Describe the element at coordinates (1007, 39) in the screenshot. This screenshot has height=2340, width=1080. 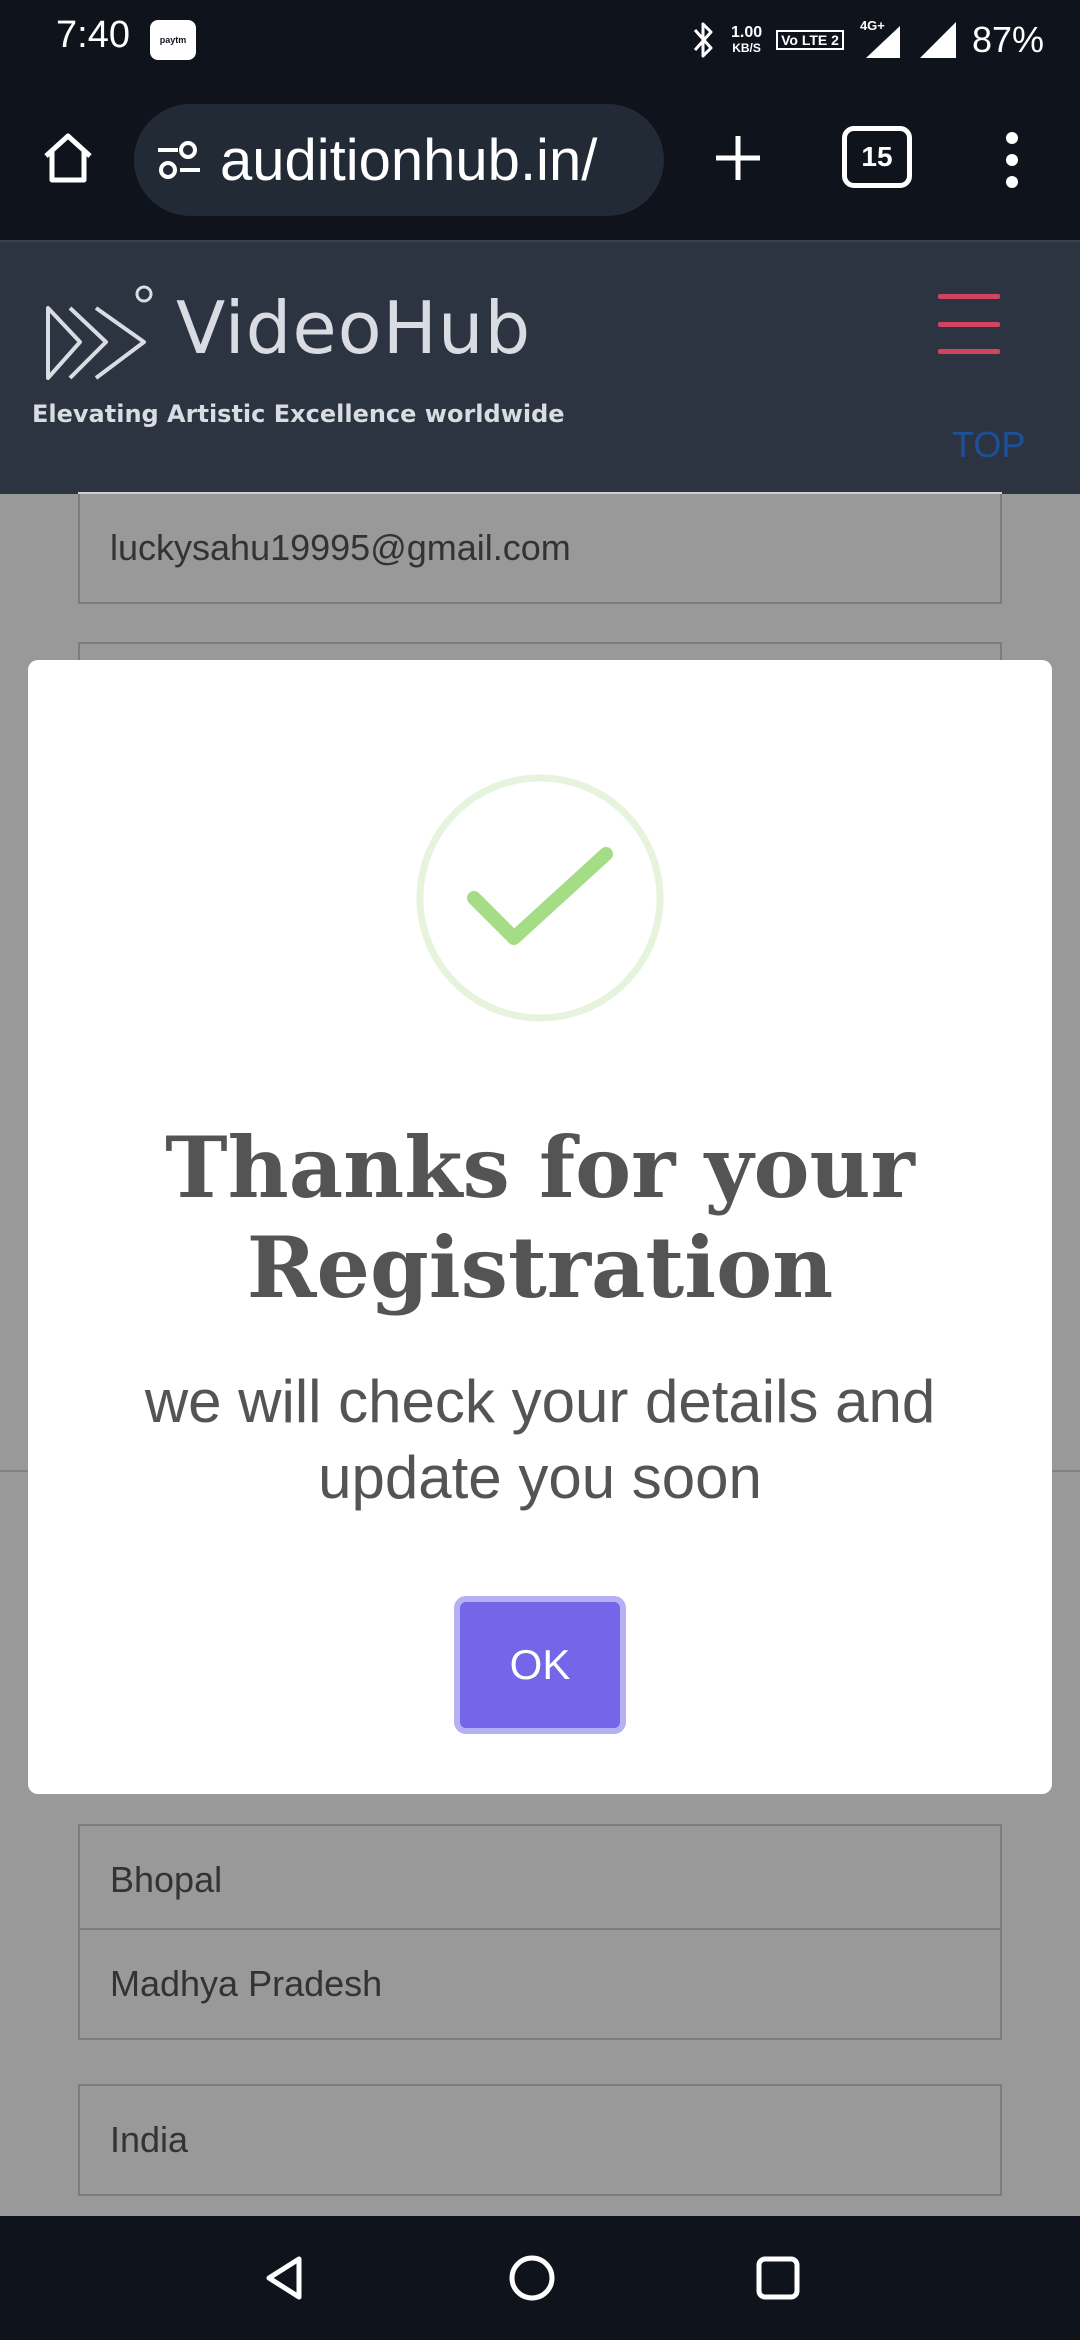
I see `battery-level: 87%` at that location.